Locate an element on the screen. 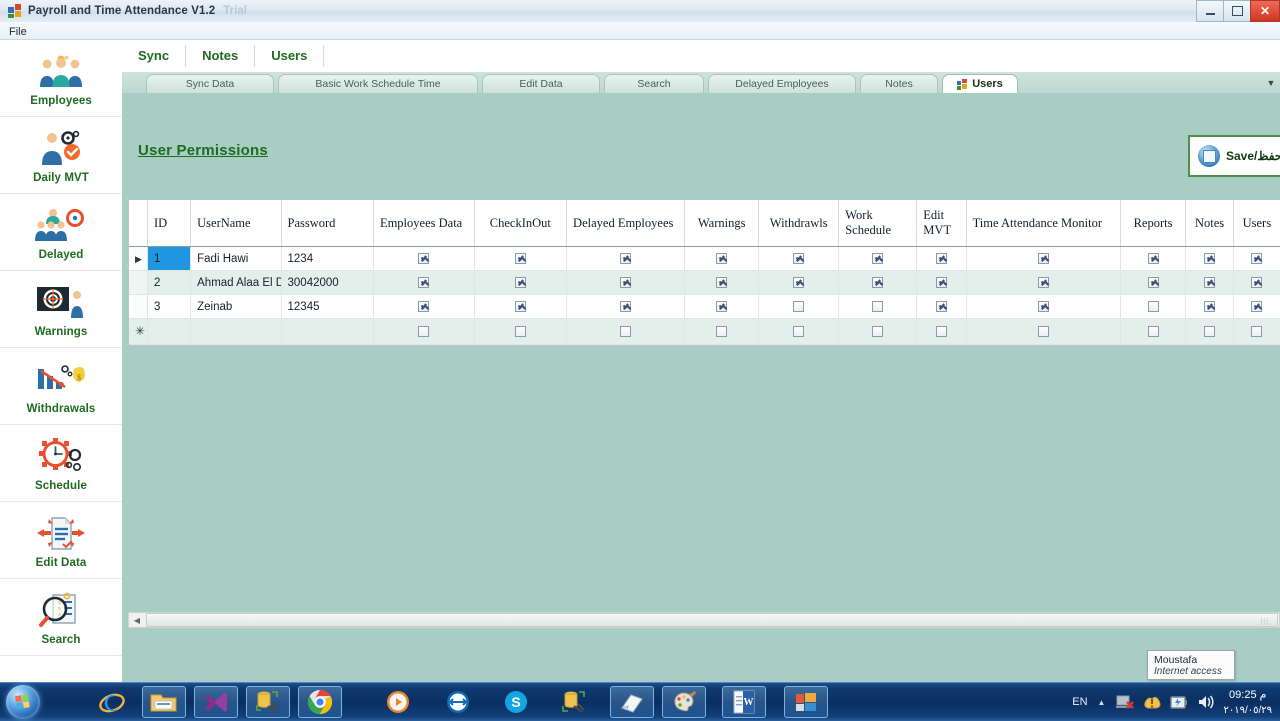  row-selector: ▶ is located at coordinates (138, 258).